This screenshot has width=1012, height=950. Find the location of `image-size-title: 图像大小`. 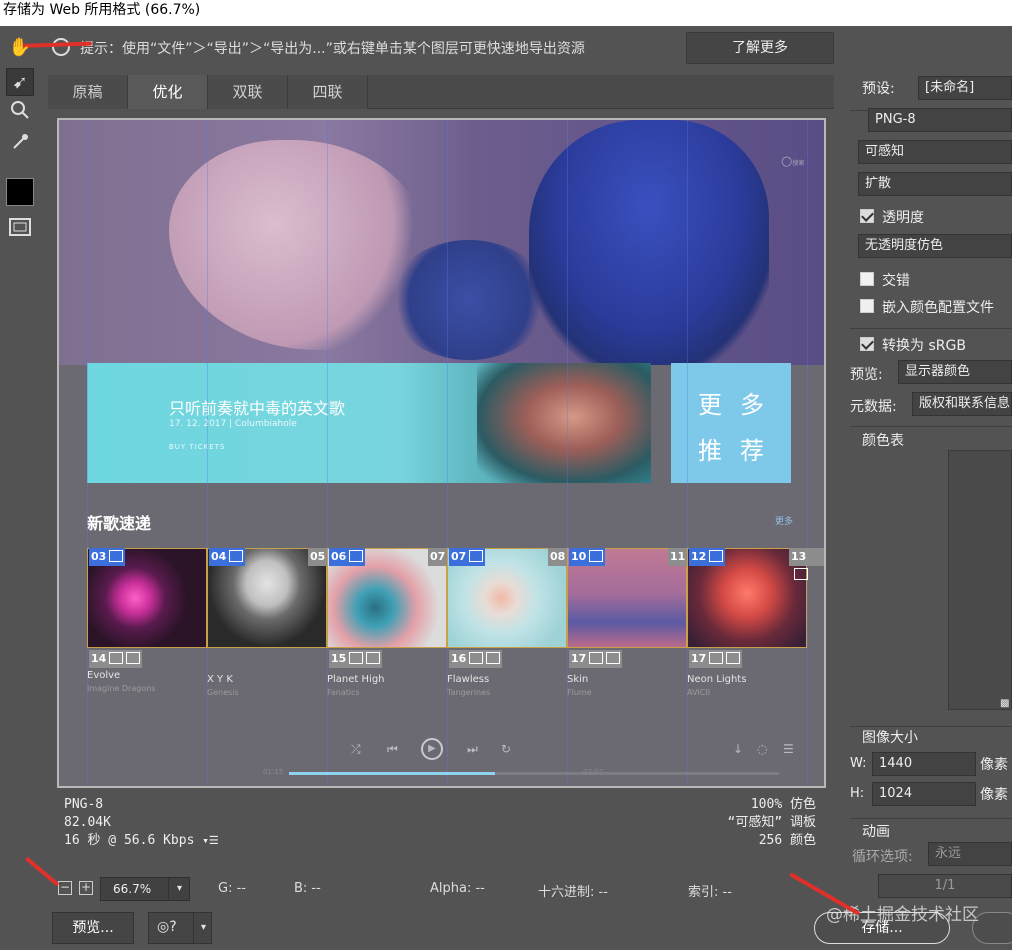

image-size-title: 图像大小 is located at coordinates (890, 738).